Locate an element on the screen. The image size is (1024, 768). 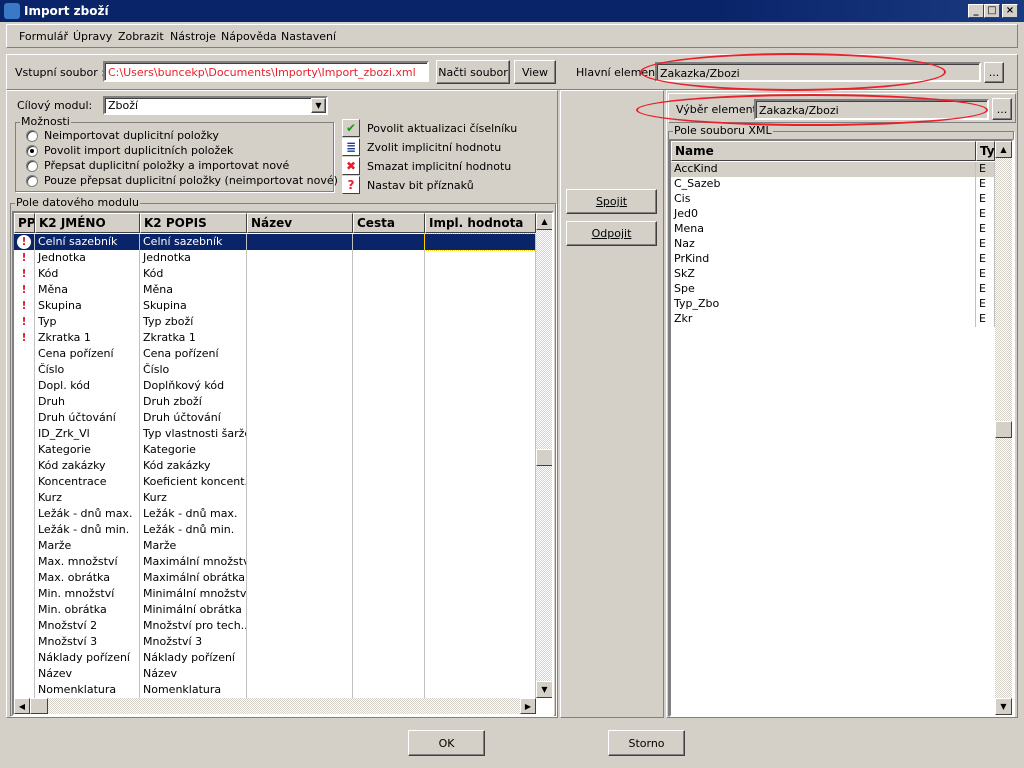
h-scroll-thumb is located at coordinates (39, 706).